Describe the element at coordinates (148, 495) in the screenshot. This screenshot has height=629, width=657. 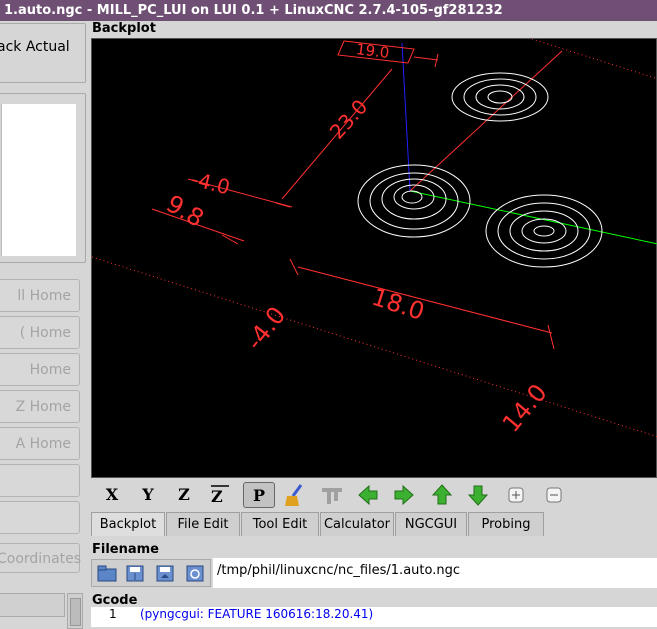
I see `view-y-button: Y` at that location.